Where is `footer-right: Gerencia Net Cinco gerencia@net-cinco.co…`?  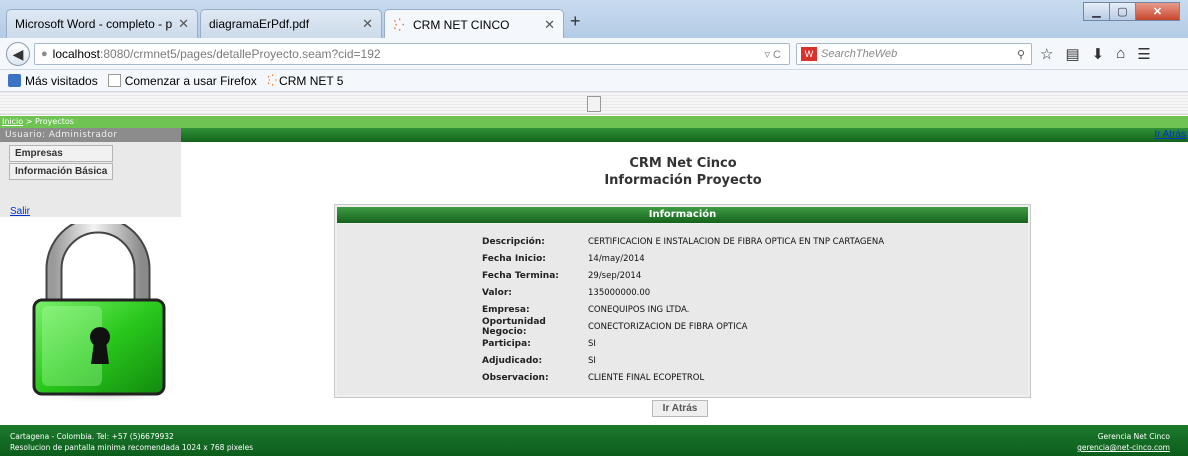 footer-right: Gerencia Net Cinco gerencia@net-cinco.co… is located at coordinates (1123, 442).